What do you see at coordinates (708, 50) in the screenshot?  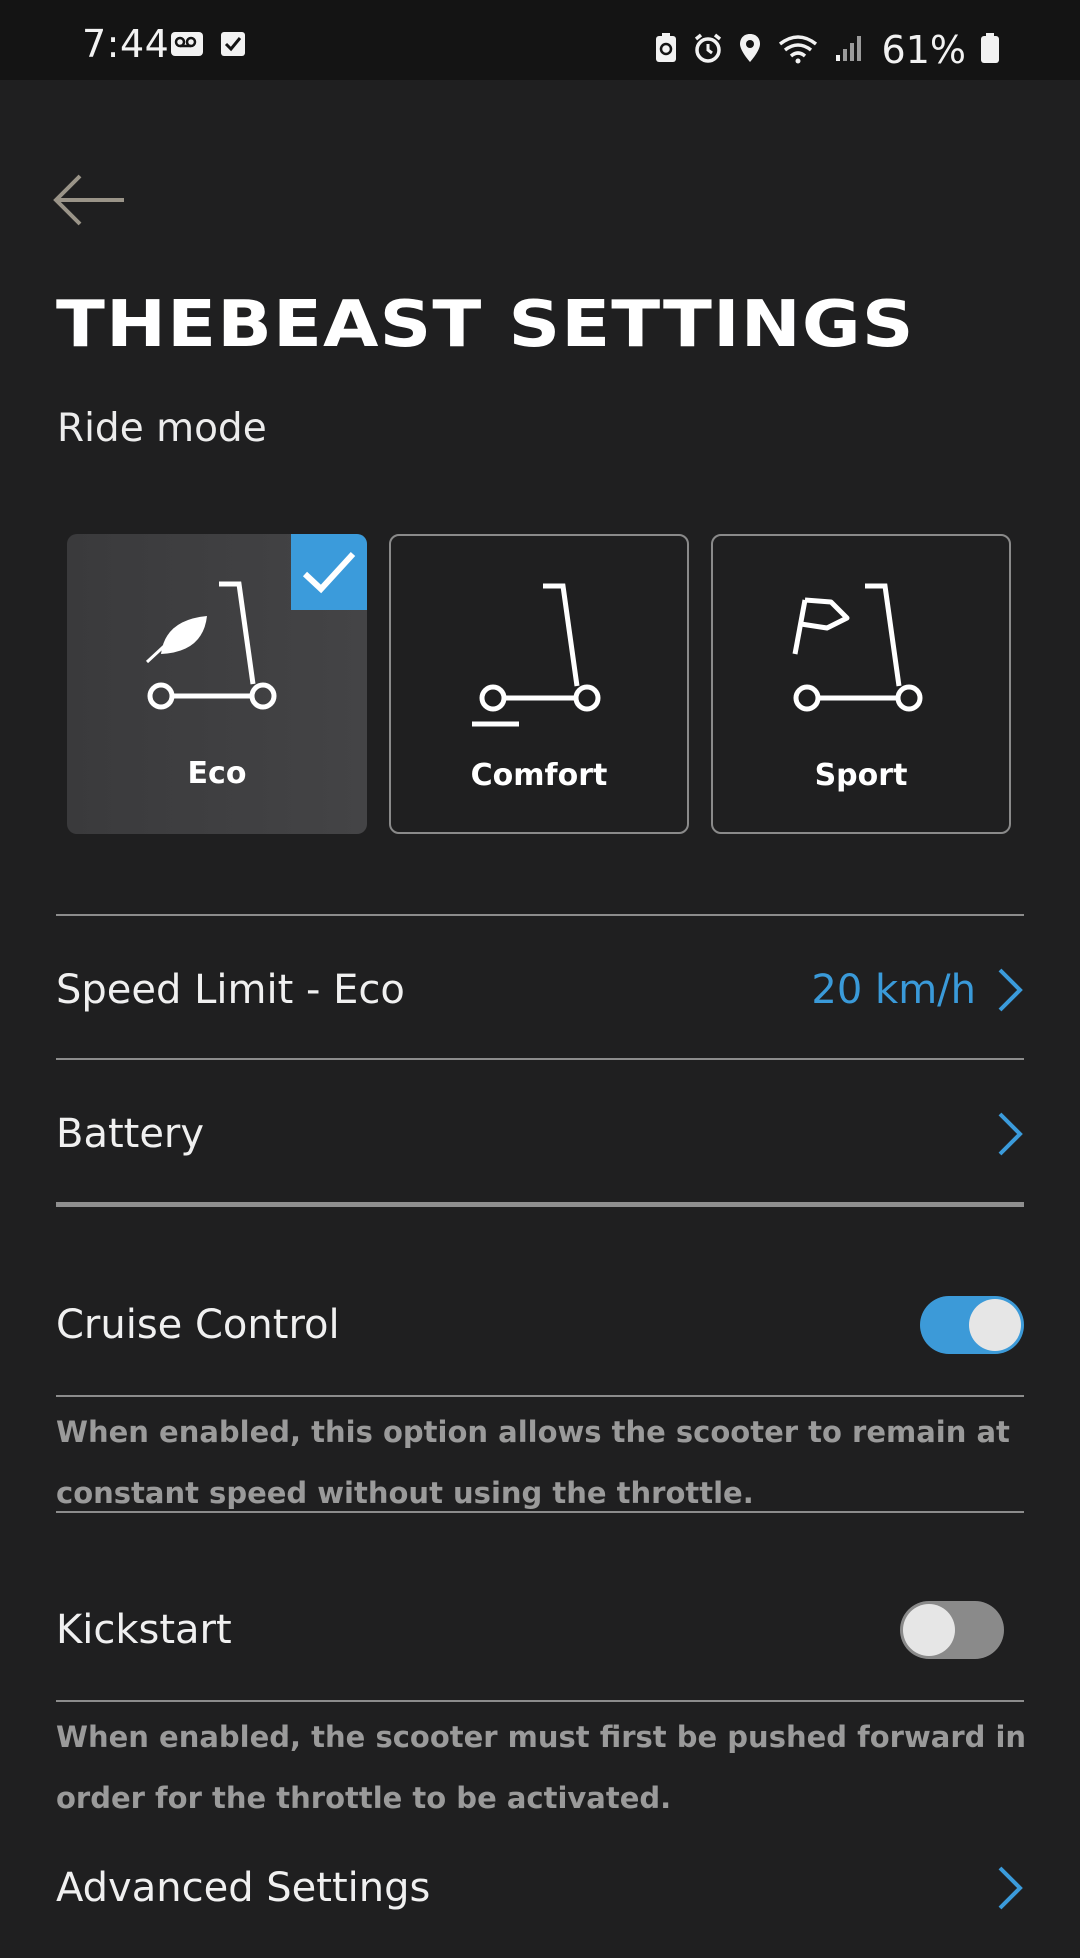 I see `alarm-icon` at bounding box center [708, 50].